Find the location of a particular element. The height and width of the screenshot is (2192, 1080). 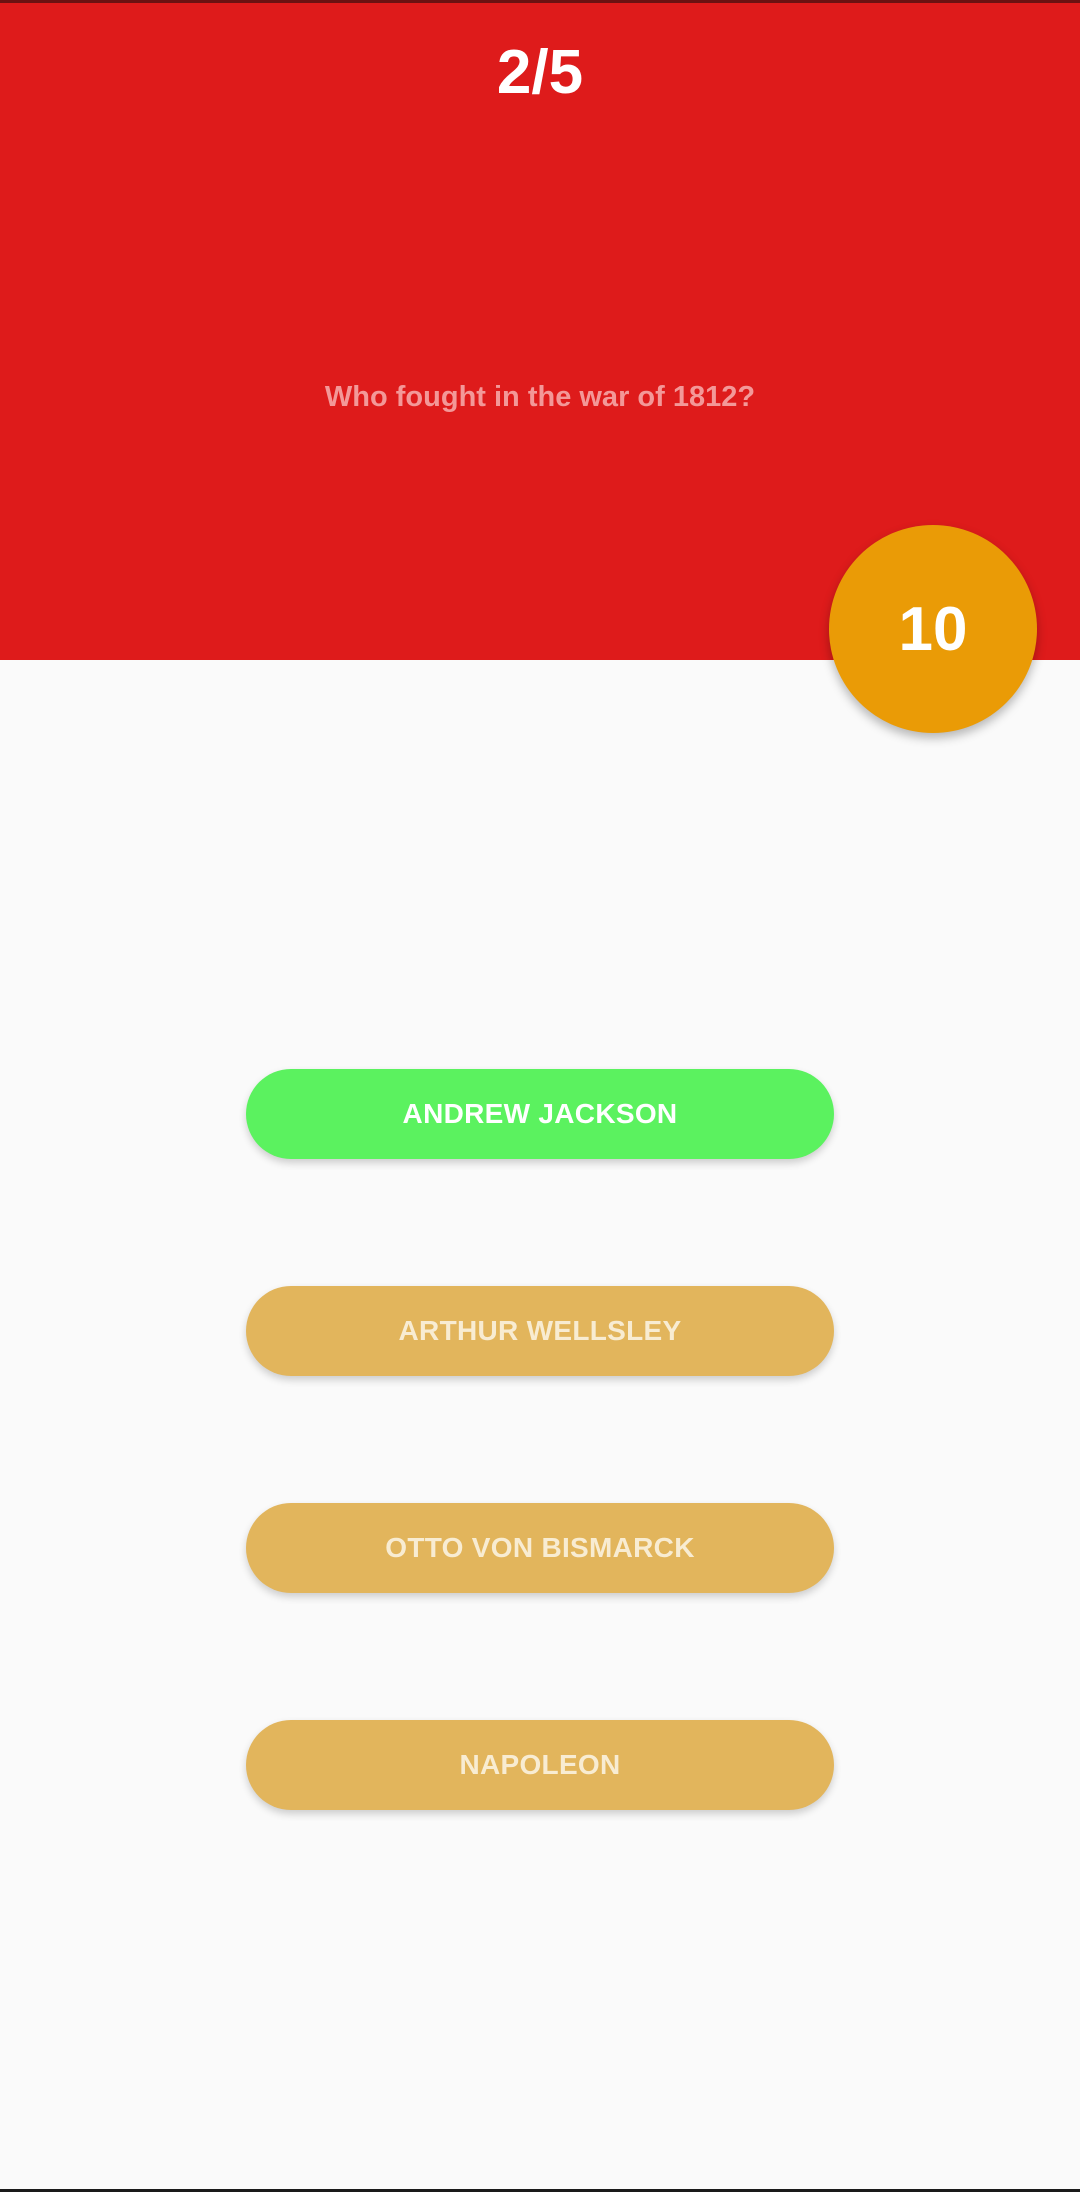

question-progress: 2/5 is located at coordinates (540, 72).